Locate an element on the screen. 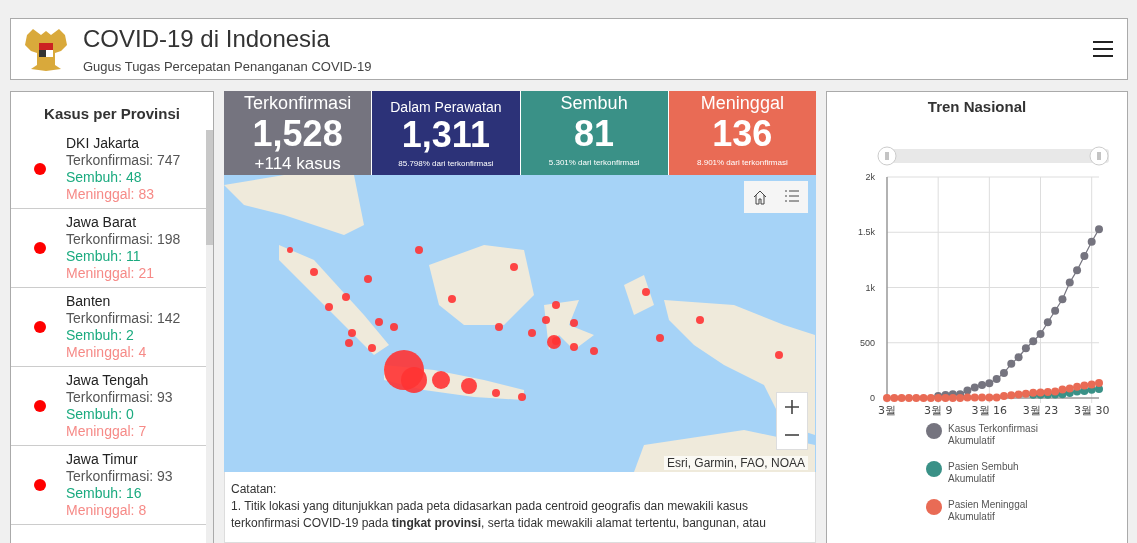 The height and width of the screenshot is (543, 1137). app-title: COVID-19 di Indonesia is located at coordinates (207, 38).